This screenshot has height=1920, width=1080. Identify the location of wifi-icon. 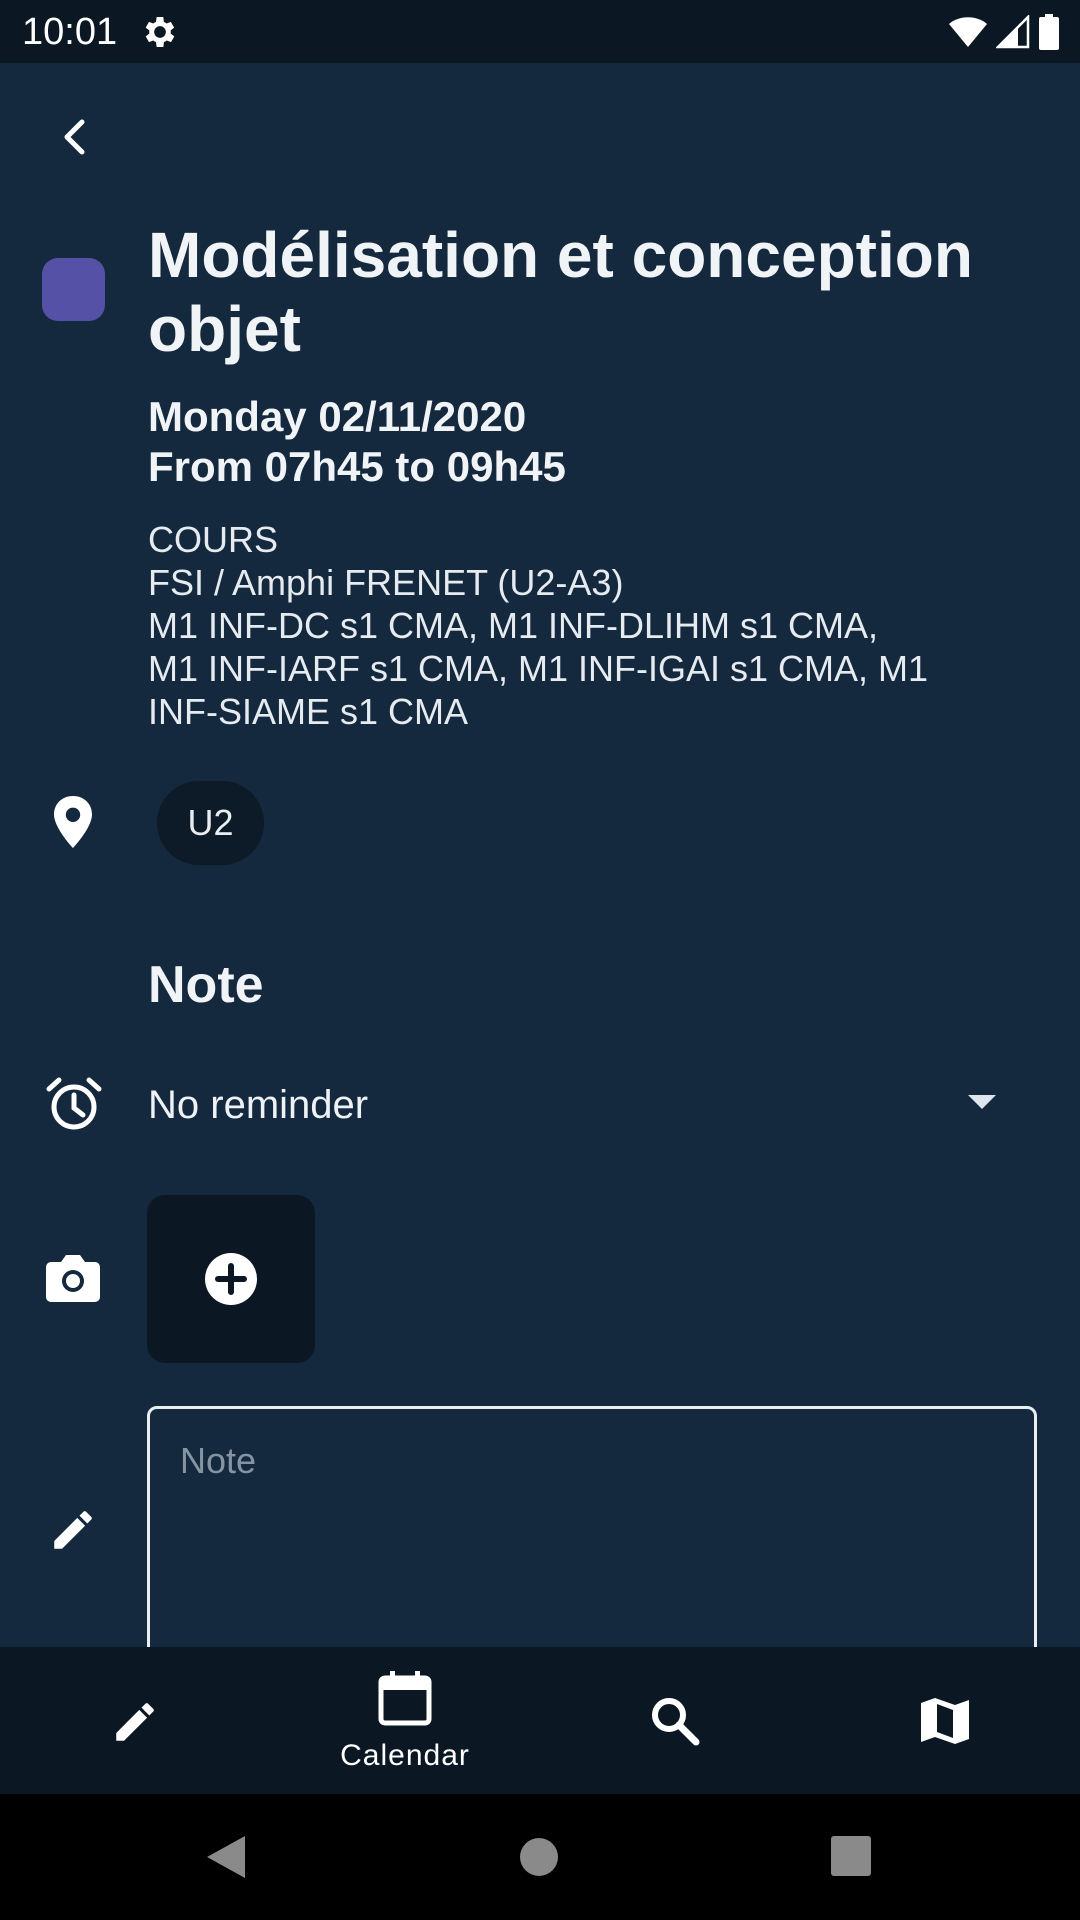
(968, 32).